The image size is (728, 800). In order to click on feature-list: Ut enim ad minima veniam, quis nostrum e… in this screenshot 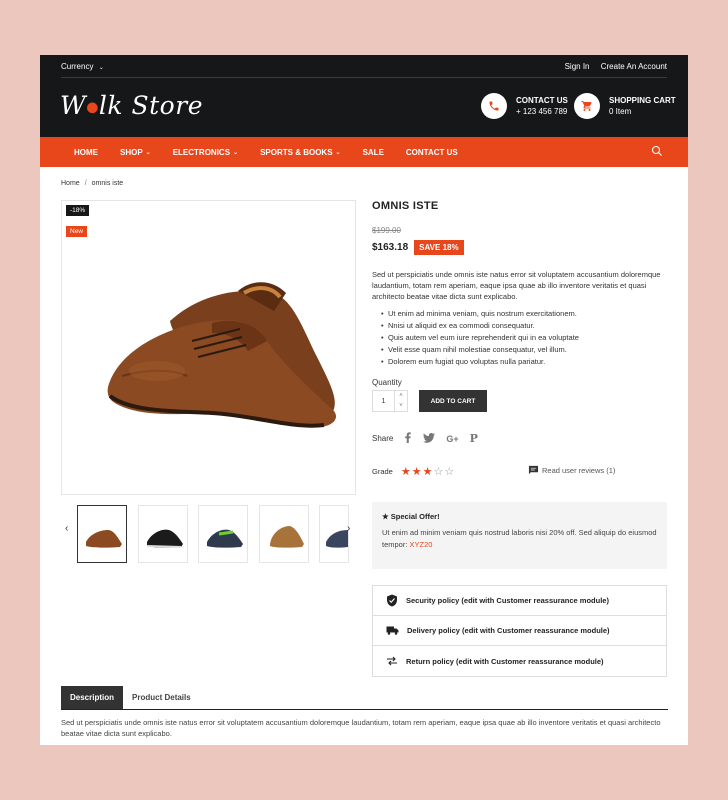, I will do `click(520, 338)`.